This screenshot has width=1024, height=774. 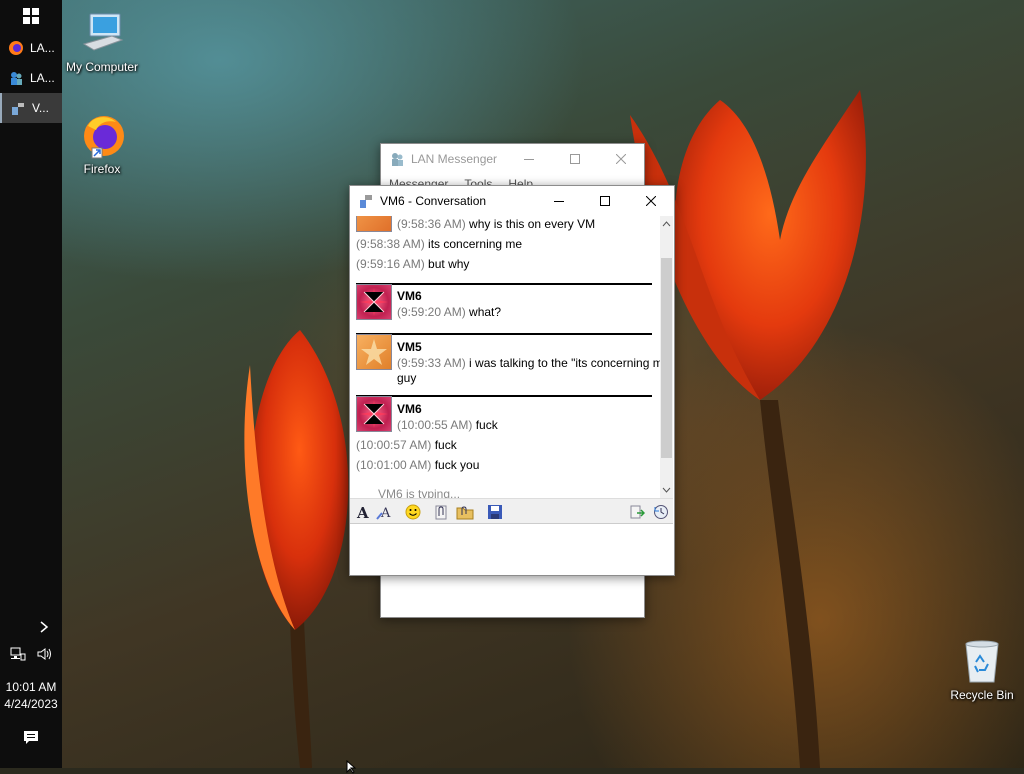 I want to click on message-text: fuck, so click(x=486, y=425).